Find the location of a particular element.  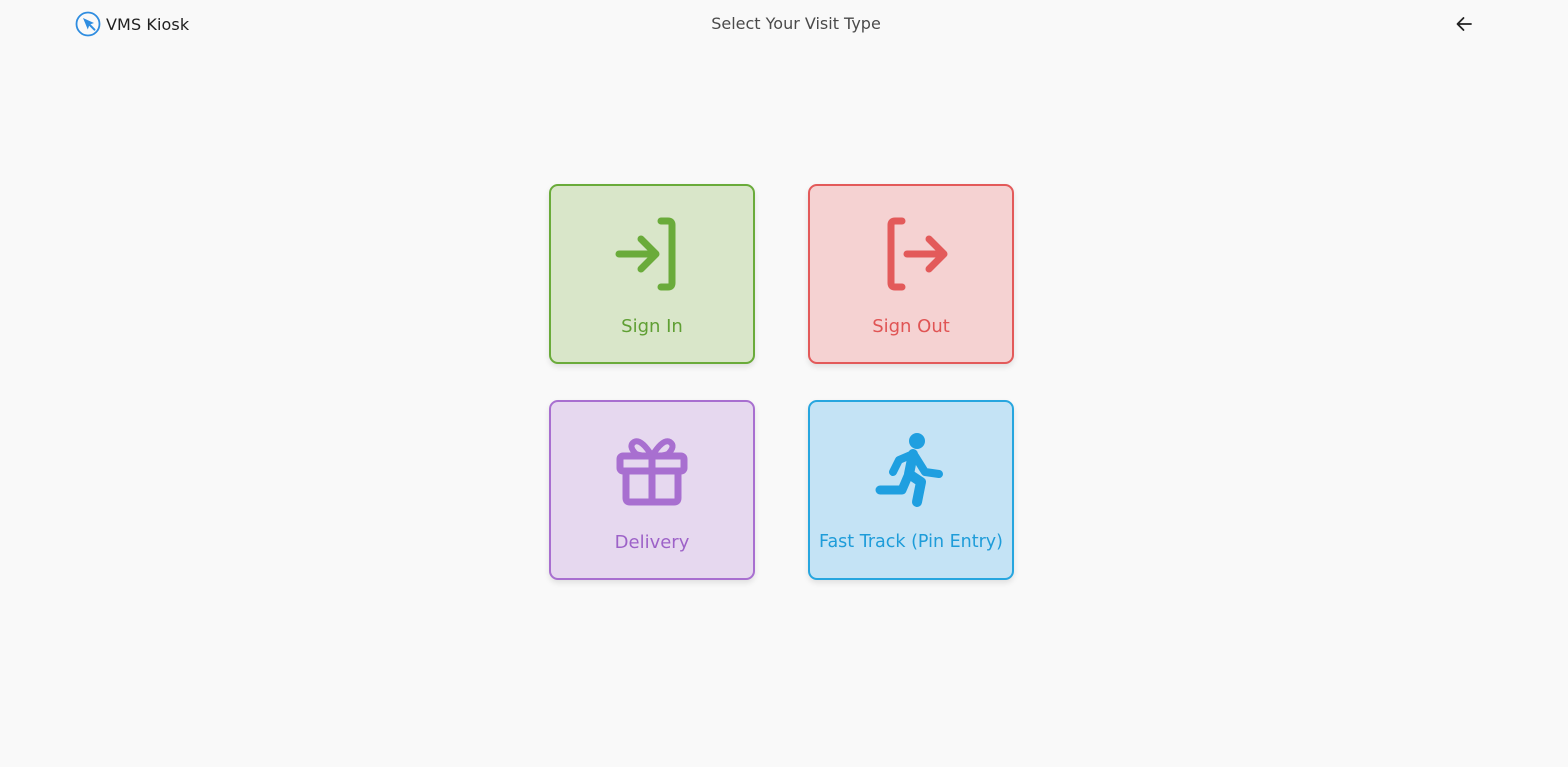

fast-track-label: Fast Track (Pin Entry) is located at coordinates (911, 542).